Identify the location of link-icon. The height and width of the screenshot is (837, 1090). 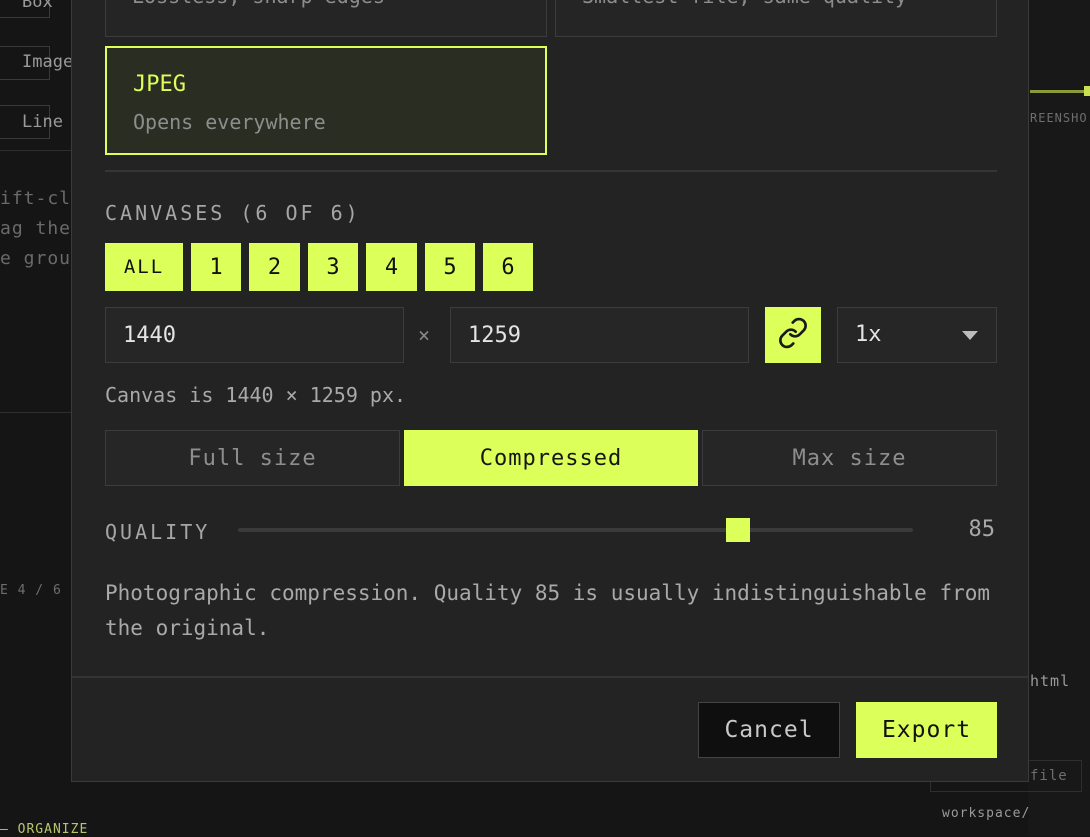
(793, 335).